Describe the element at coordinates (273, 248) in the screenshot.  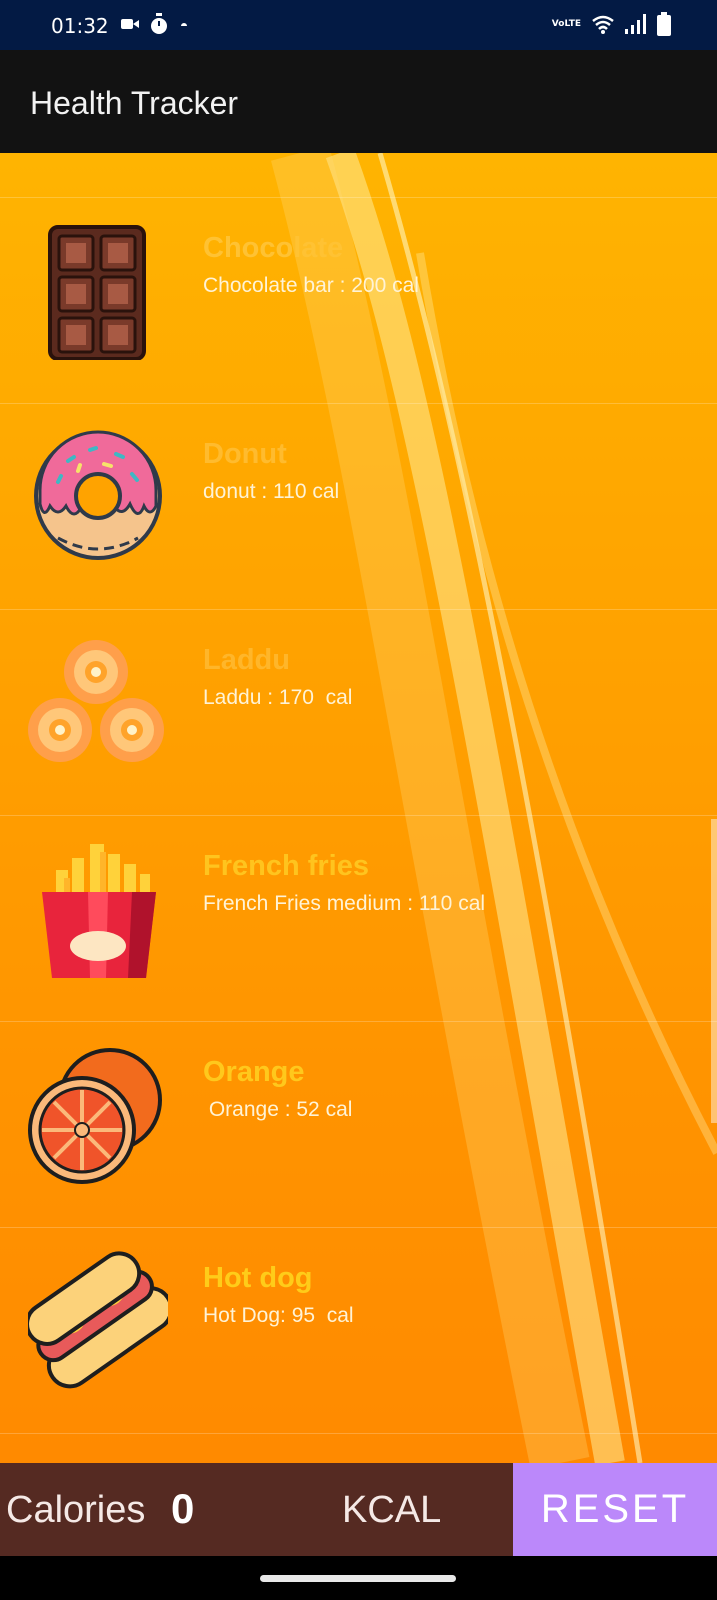
I see `item-title: Chocolate` at that location.